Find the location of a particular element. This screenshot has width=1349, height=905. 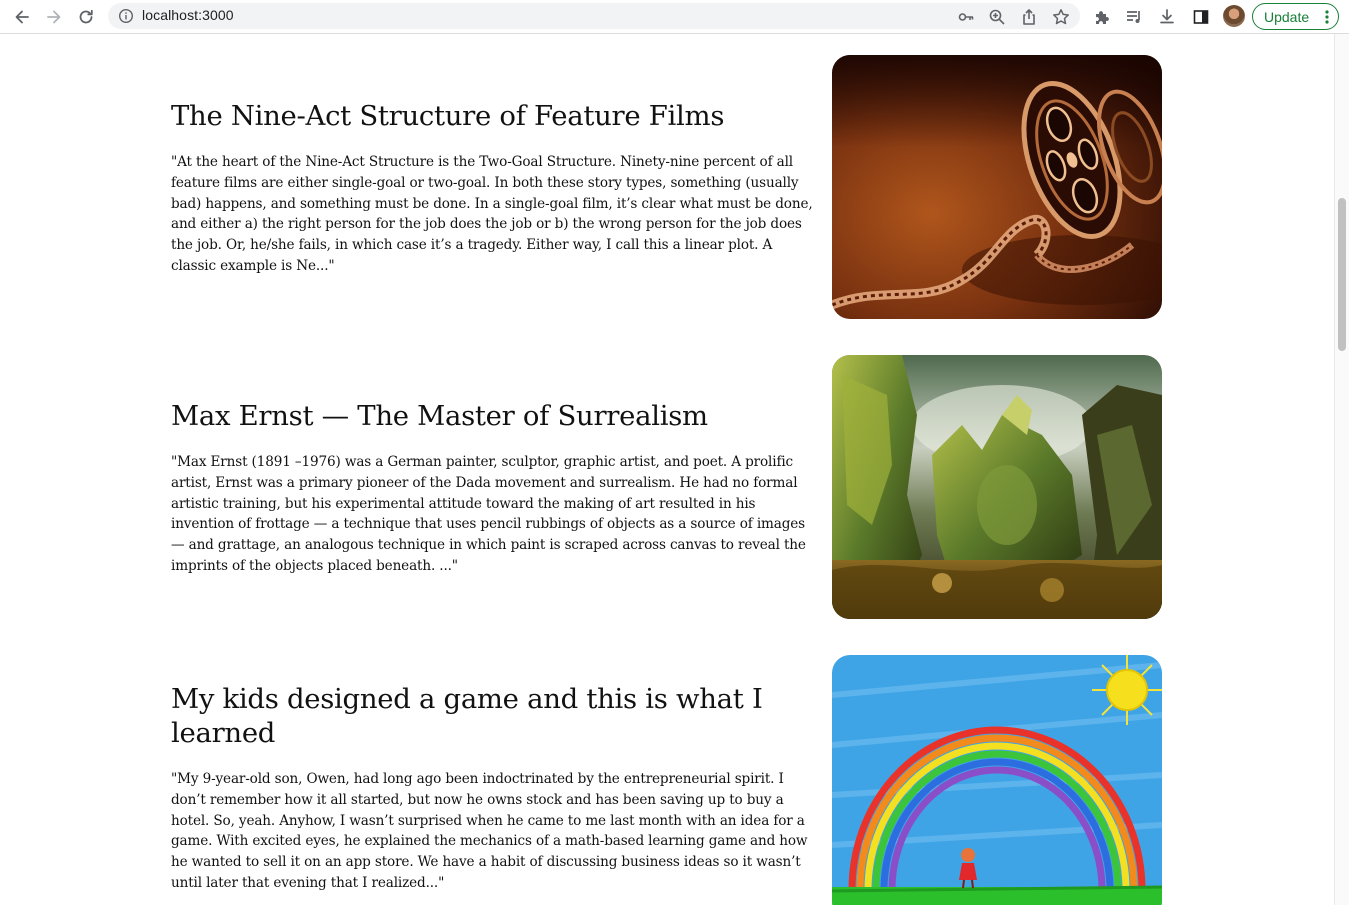

update-button-label: Update is located at coordinates (1287, 16).